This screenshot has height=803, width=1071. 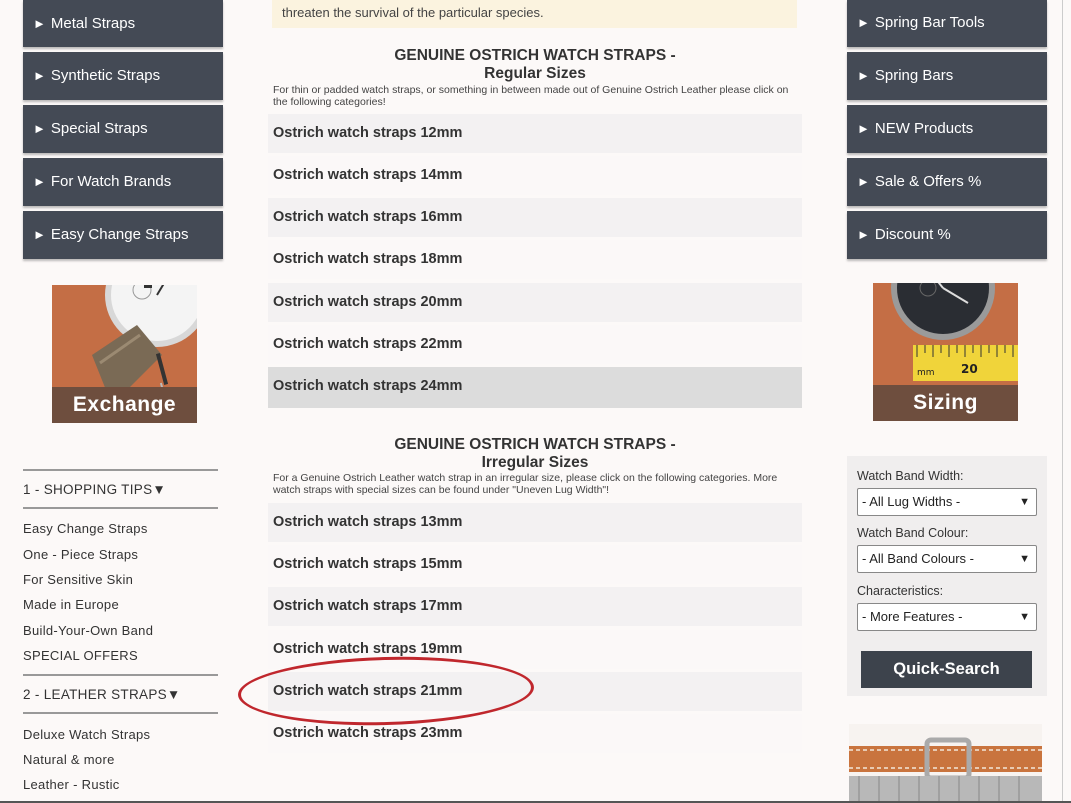 What do you see at coordinates (926, 373) in the screenshot?
I see `ruler-unit: mm` at bounding box center [926, 373].